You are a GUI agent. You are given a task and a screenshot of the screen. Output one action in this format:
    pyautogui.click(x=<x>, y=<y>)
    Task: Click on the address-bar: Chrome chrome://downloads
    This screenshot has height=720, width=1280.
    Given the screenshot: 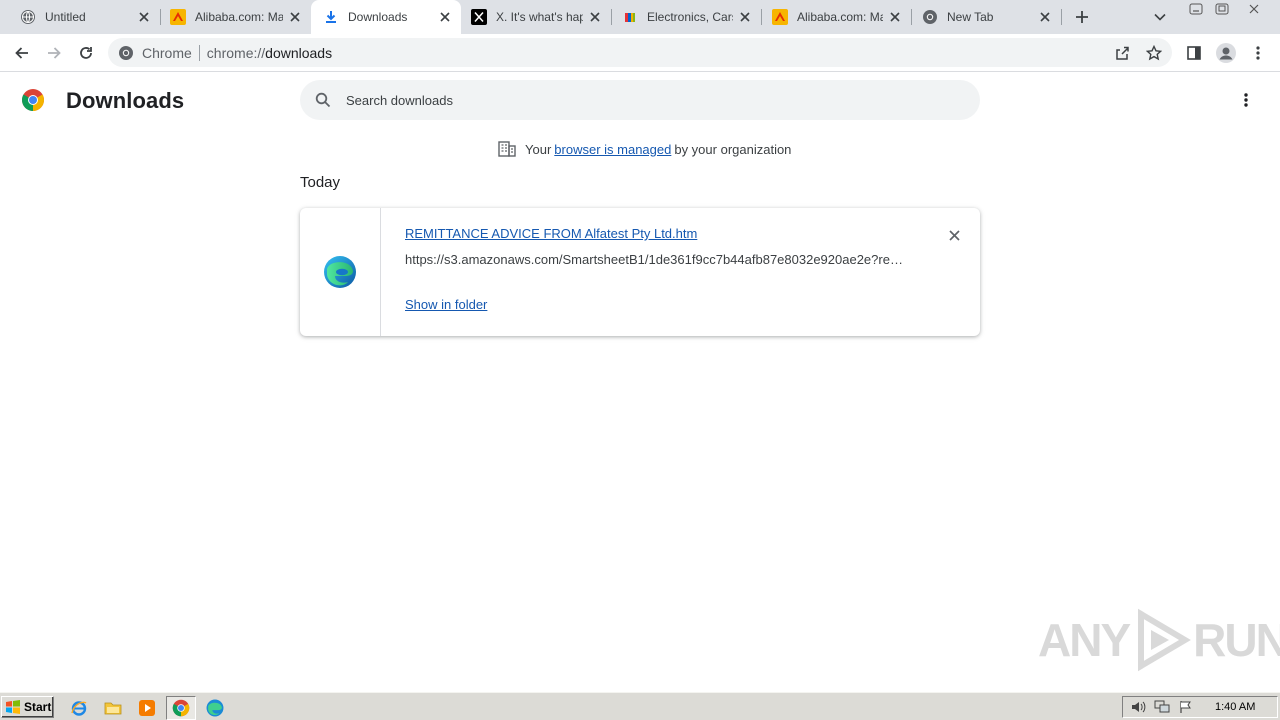 What is the action you would take?
    pyautogui.click(x=640, y=52)
    